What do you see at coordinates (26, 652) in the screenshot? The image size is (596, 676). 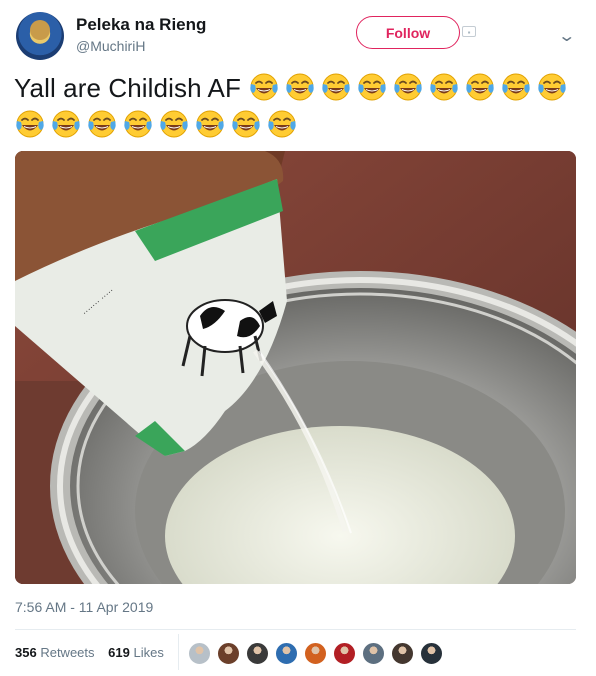 I see `retweets-count: 356` at bounding box center [26, 652].